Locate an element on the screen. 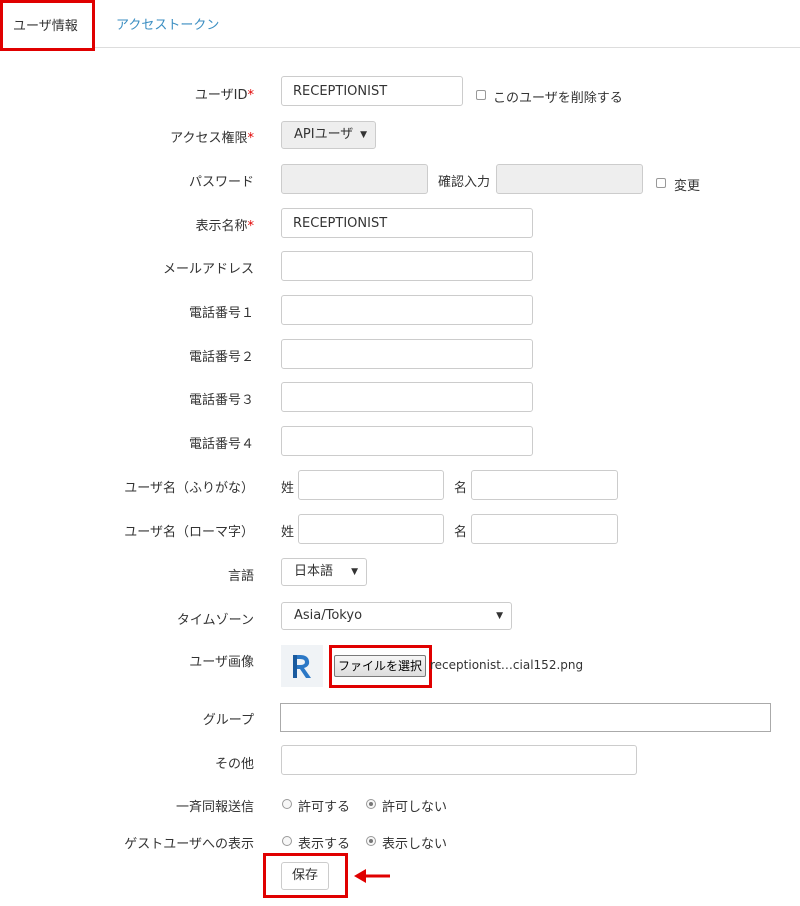 The image size is (800, 906). phone2-label: 電話番号２ is located at coordinates (221, 357).